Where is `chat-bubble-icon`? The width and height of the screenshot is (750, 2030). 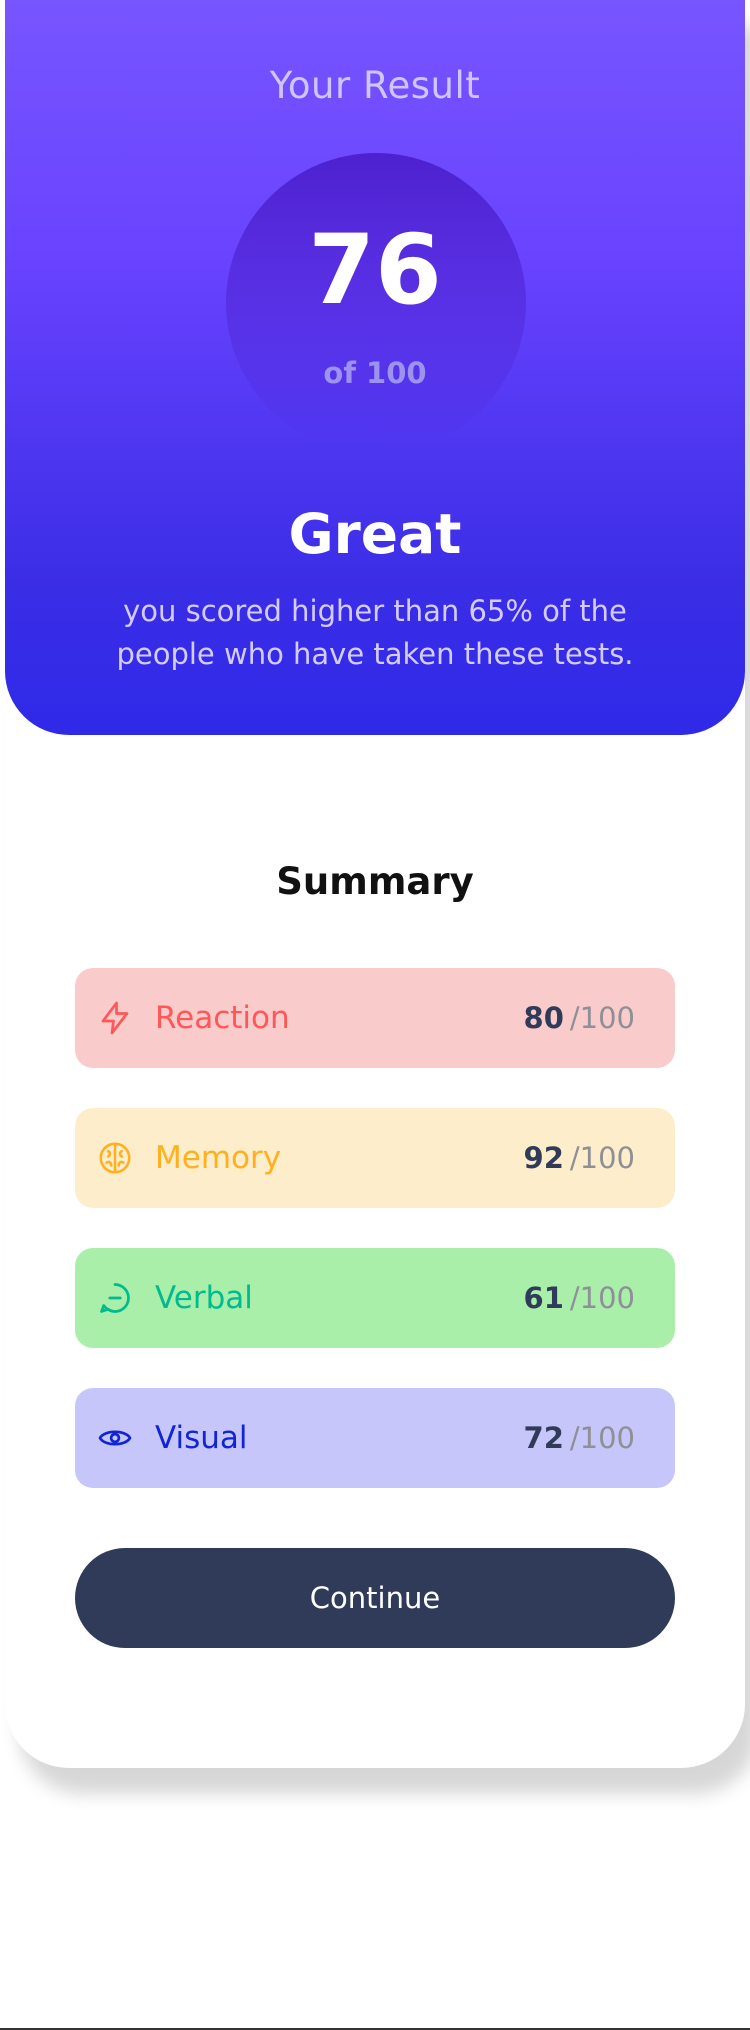 chat-bubble-icon is located at coordinates (115, 1298).